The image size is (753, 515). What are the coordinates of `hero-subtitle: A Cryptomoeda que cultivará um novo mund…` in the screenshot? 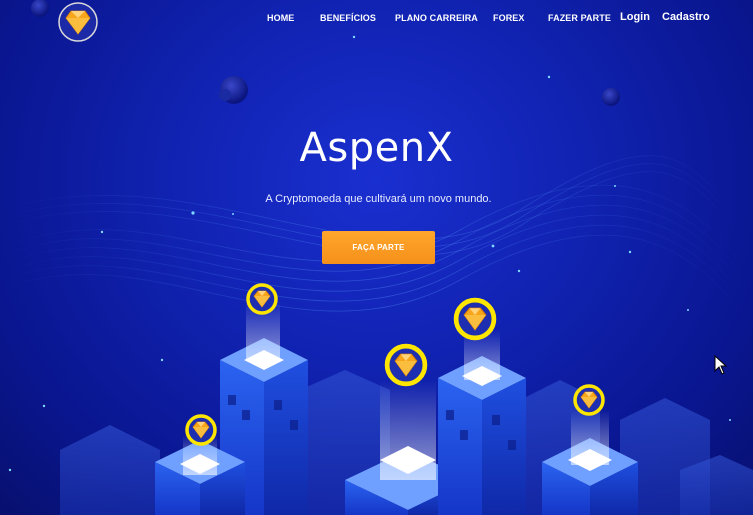 It's located at (378, 199).